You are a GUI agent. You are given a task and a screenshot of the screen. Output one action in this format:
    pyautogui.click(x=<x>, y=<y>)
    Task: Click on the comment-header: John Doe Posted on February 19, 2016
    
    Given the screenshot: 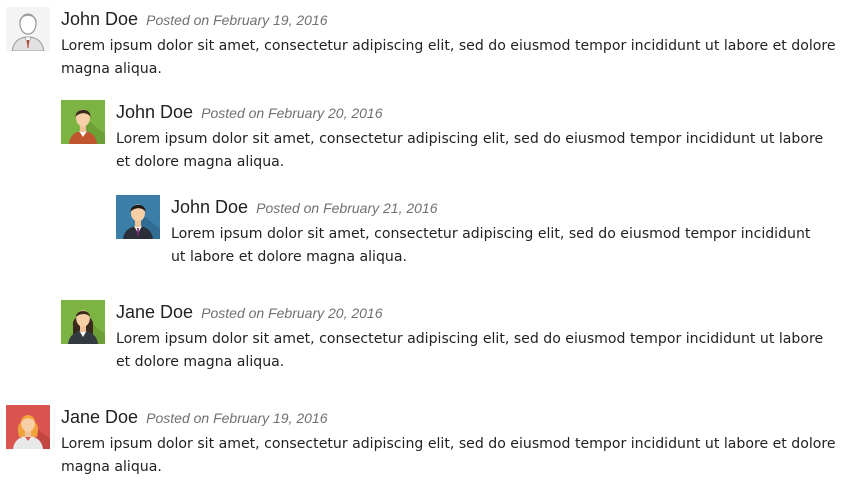 What is the action you would take?
    pyautogui.click(x=194, y=19)
    